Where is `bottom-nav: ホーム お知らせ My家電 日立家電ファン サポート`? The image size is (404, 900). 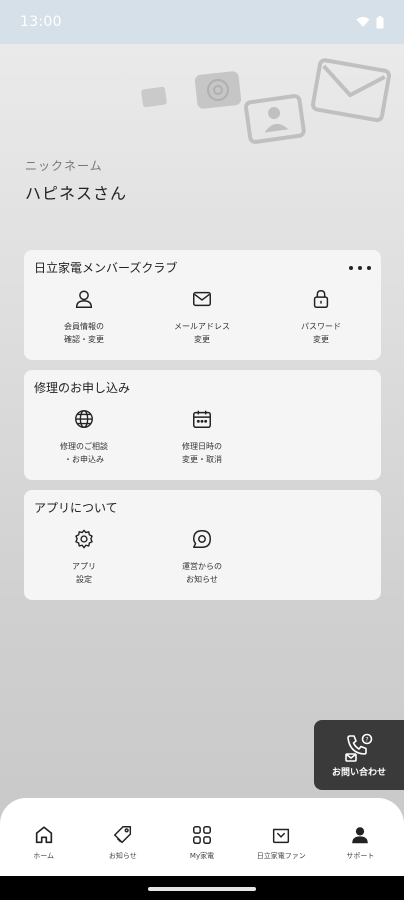
bottom-nav: ホーム お知らせ My家電 日立家電ファン サポート is located at coordinates (202, 838).